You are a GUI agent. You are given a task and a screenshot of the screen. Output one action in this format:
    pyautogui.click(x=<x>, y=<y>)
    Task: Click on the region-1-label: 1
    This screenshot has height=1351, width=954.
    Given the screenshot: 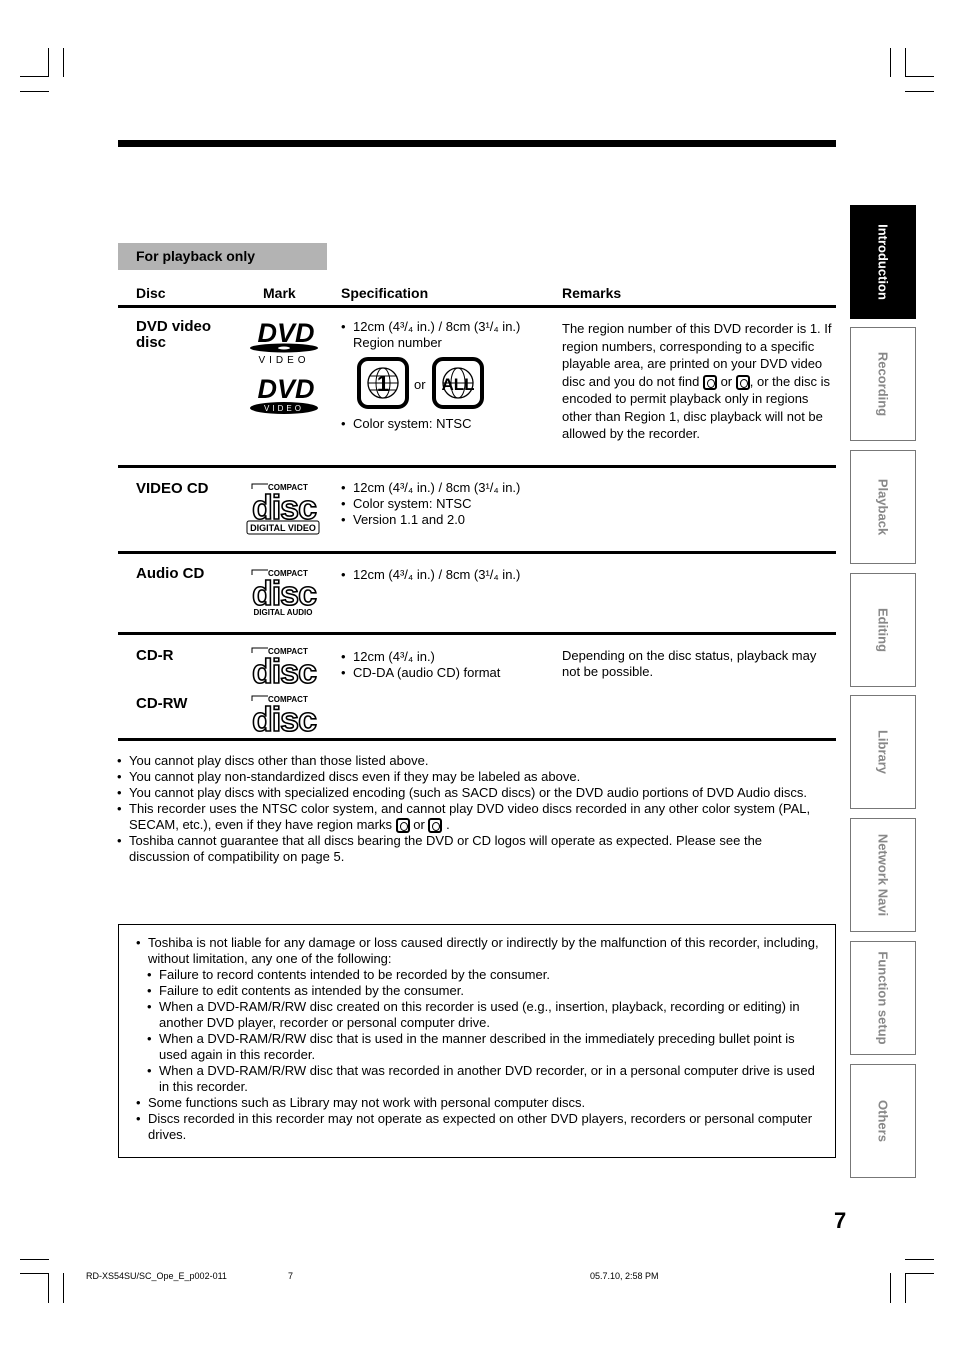 What is the action you would take?
    pyautogui.click(x=383, y=383)
    